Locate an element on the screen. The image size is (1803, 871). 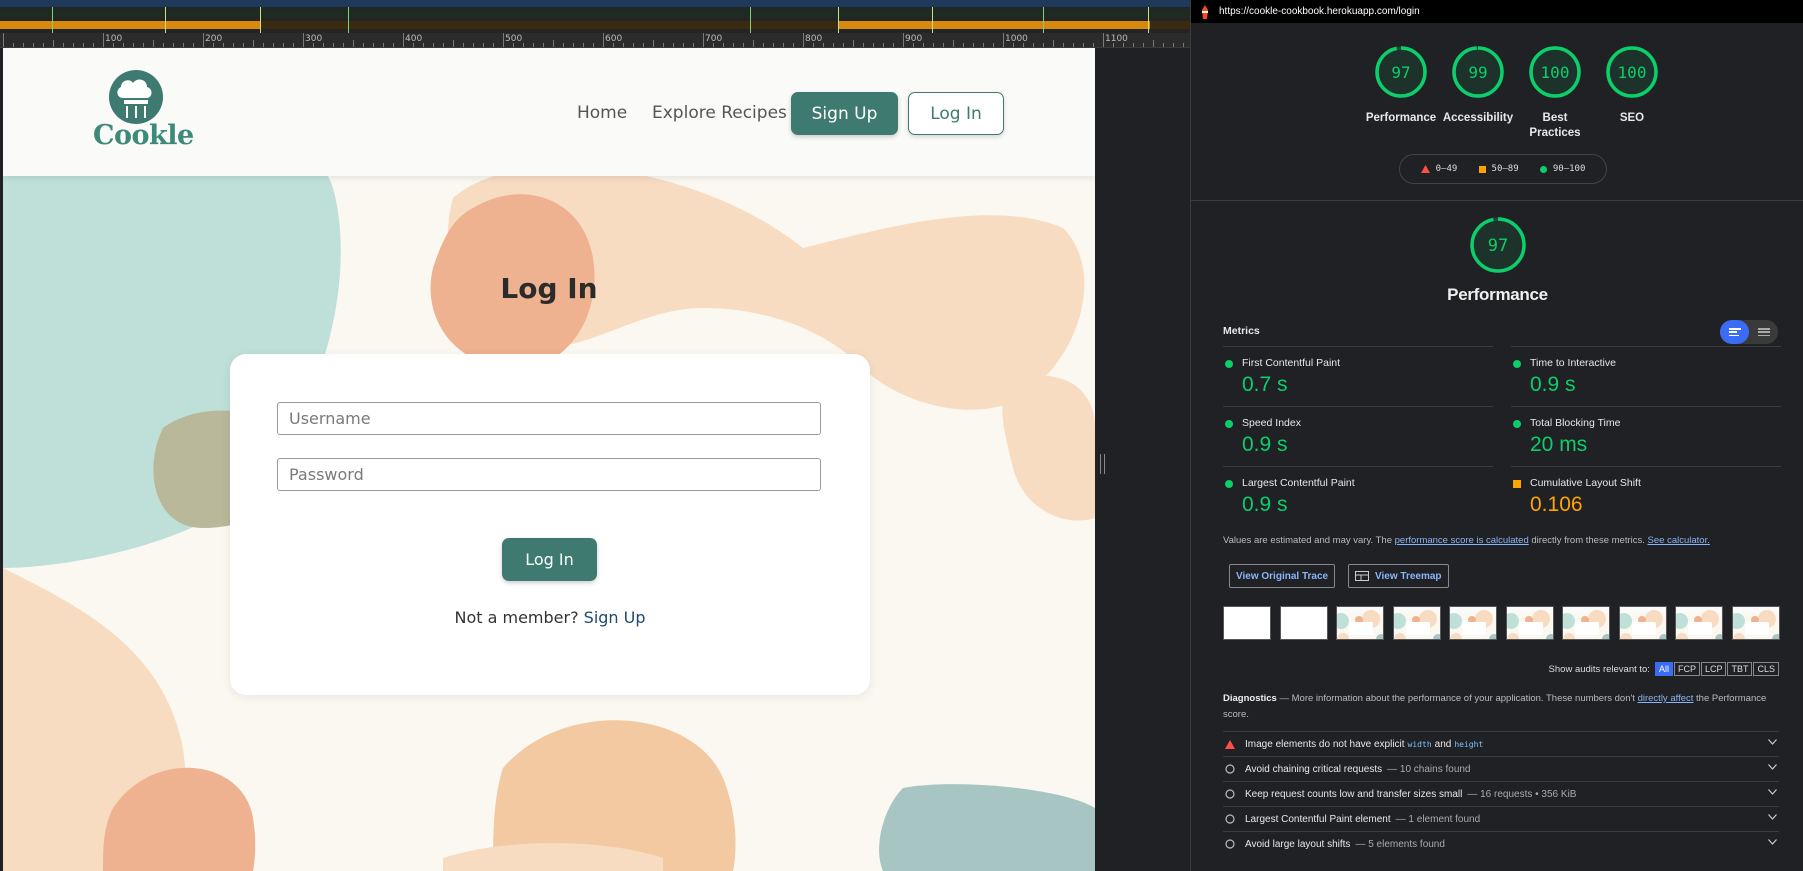
metrics-view-toggle is located at coordinates (1749, 332).